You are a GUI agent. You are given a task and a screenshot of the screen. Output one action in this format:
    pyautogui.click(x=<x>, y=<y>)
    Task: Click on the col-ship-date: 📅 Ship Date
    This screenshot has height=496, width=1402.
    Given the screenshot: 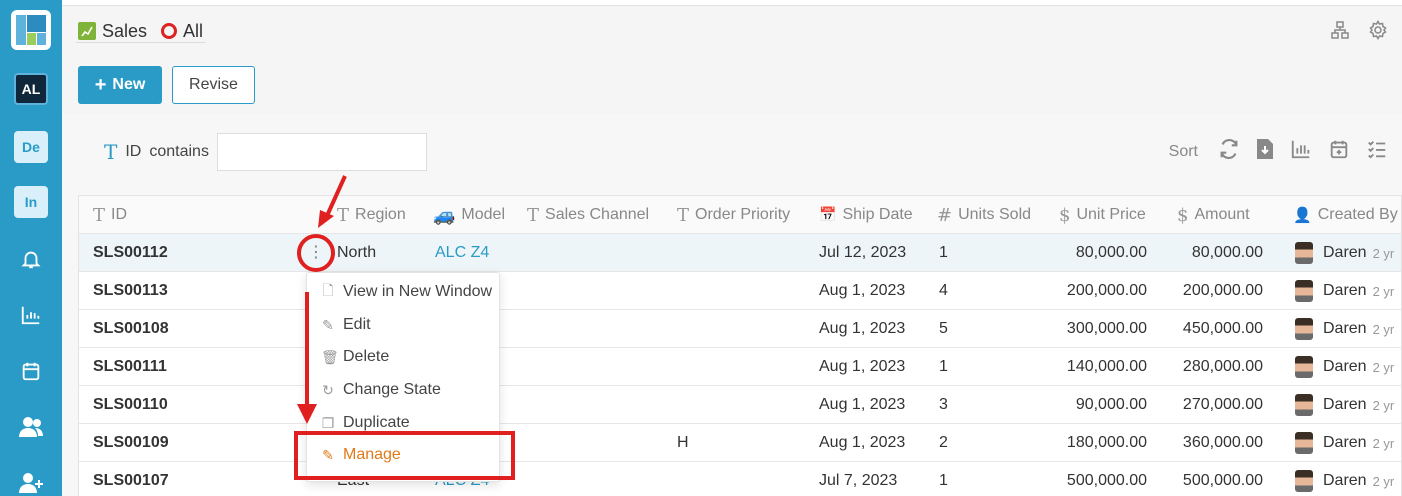 What is the action you would take?
    pyautogui.click(x=866, y=215)
    